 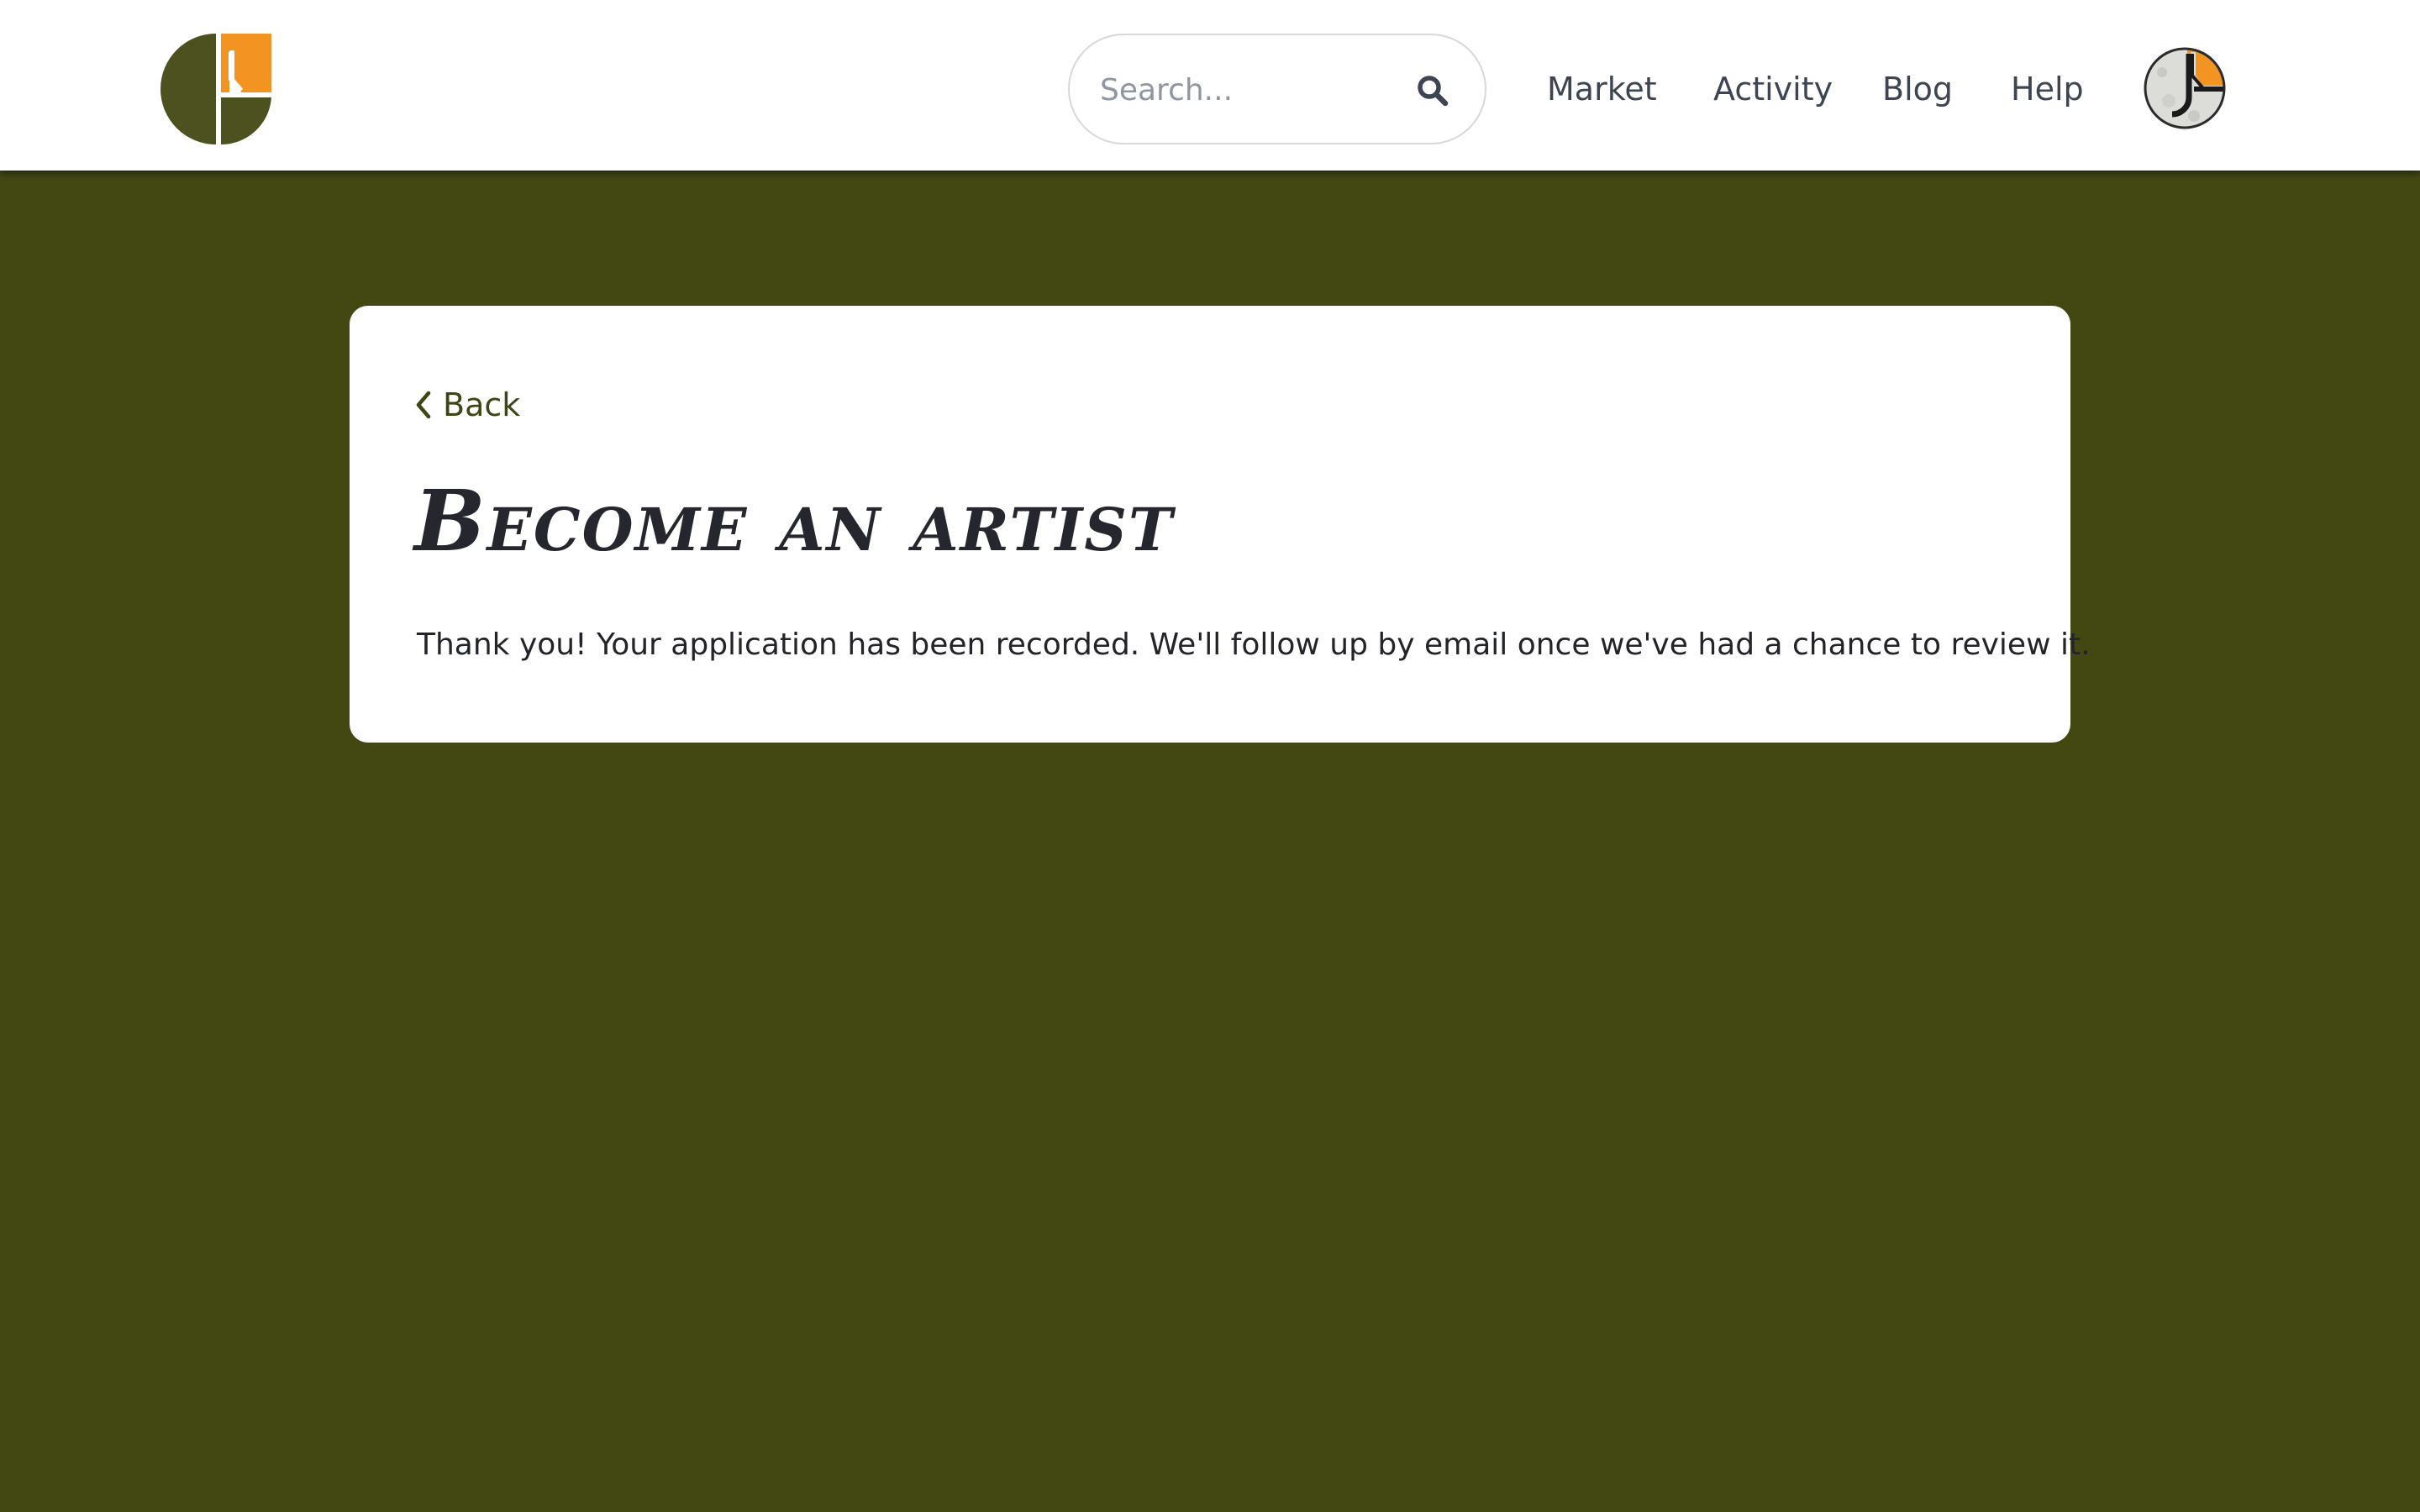 I want to click on top-header: Market Activity Blog Help, so click(x=1210, y=85).